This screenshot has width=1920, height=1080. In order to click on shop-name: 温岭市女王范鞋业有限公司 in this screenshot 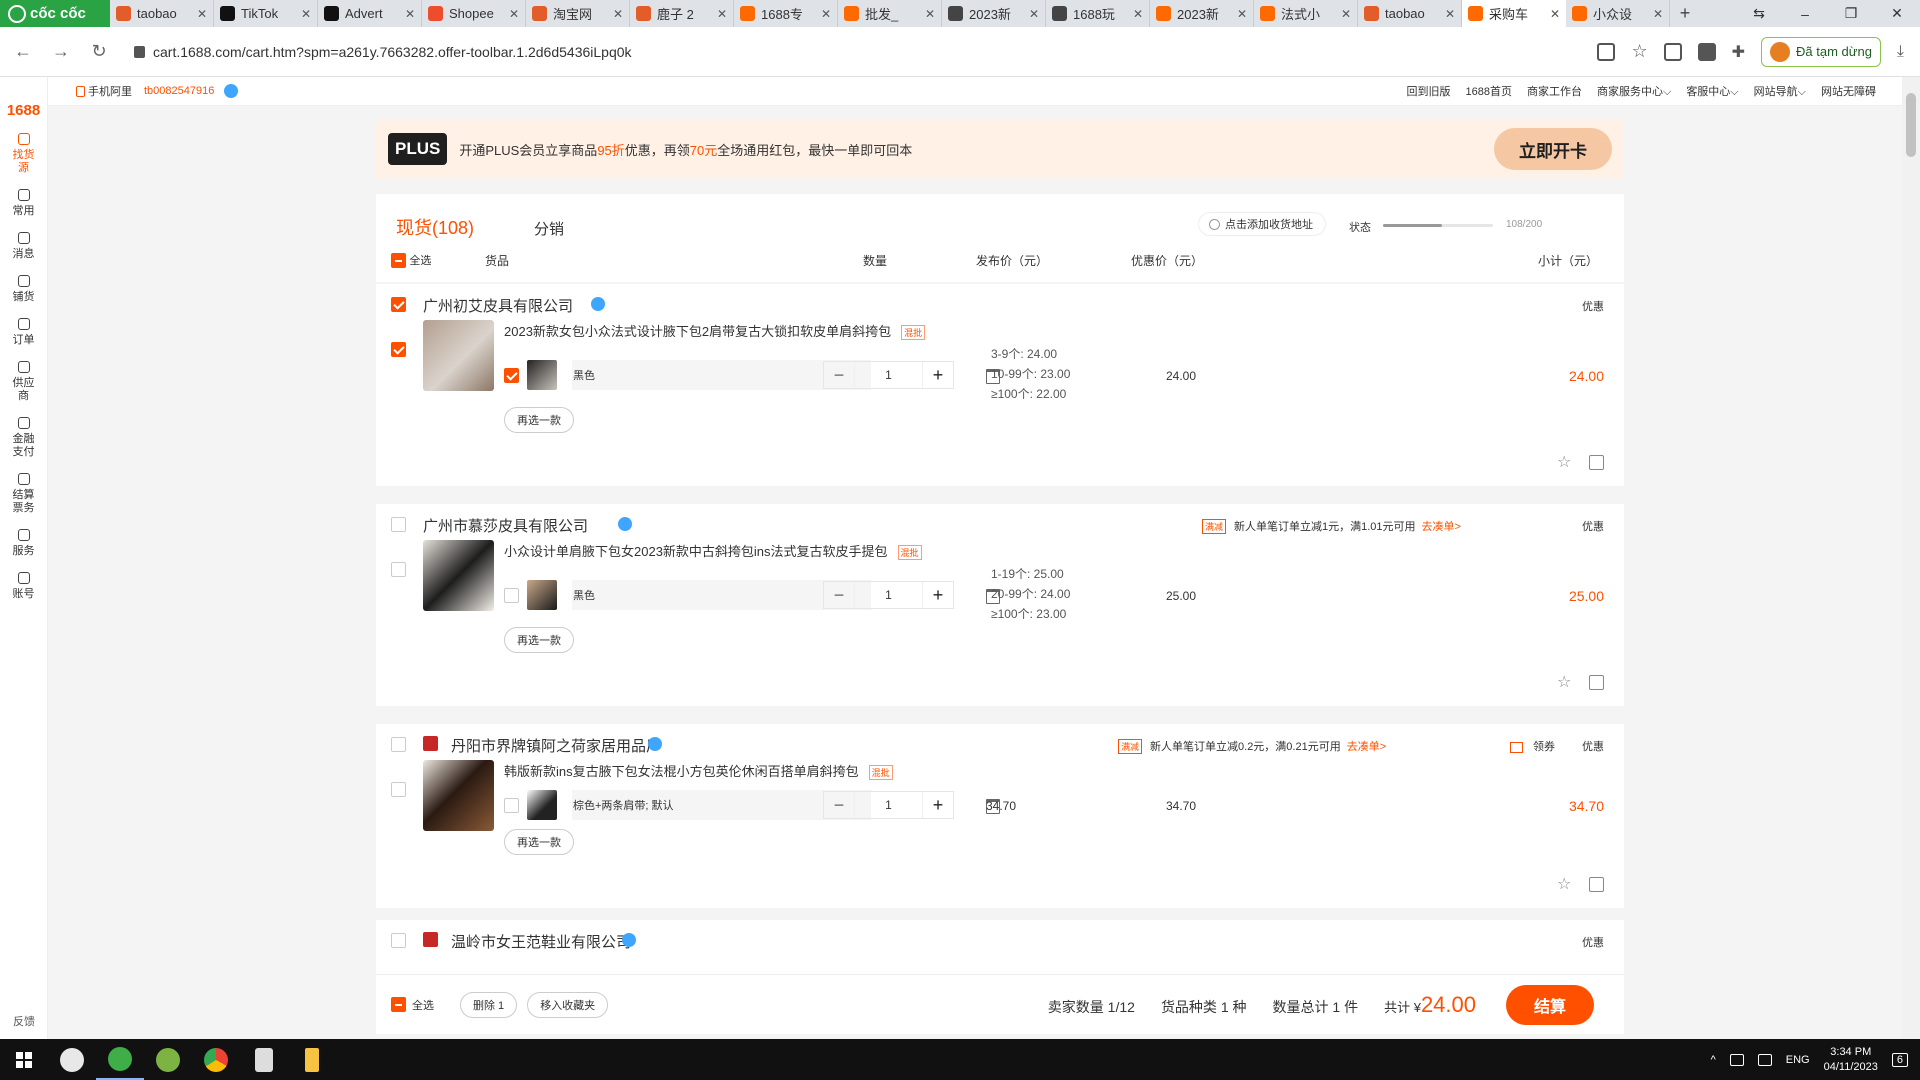, I will do `click(541, 941)`.